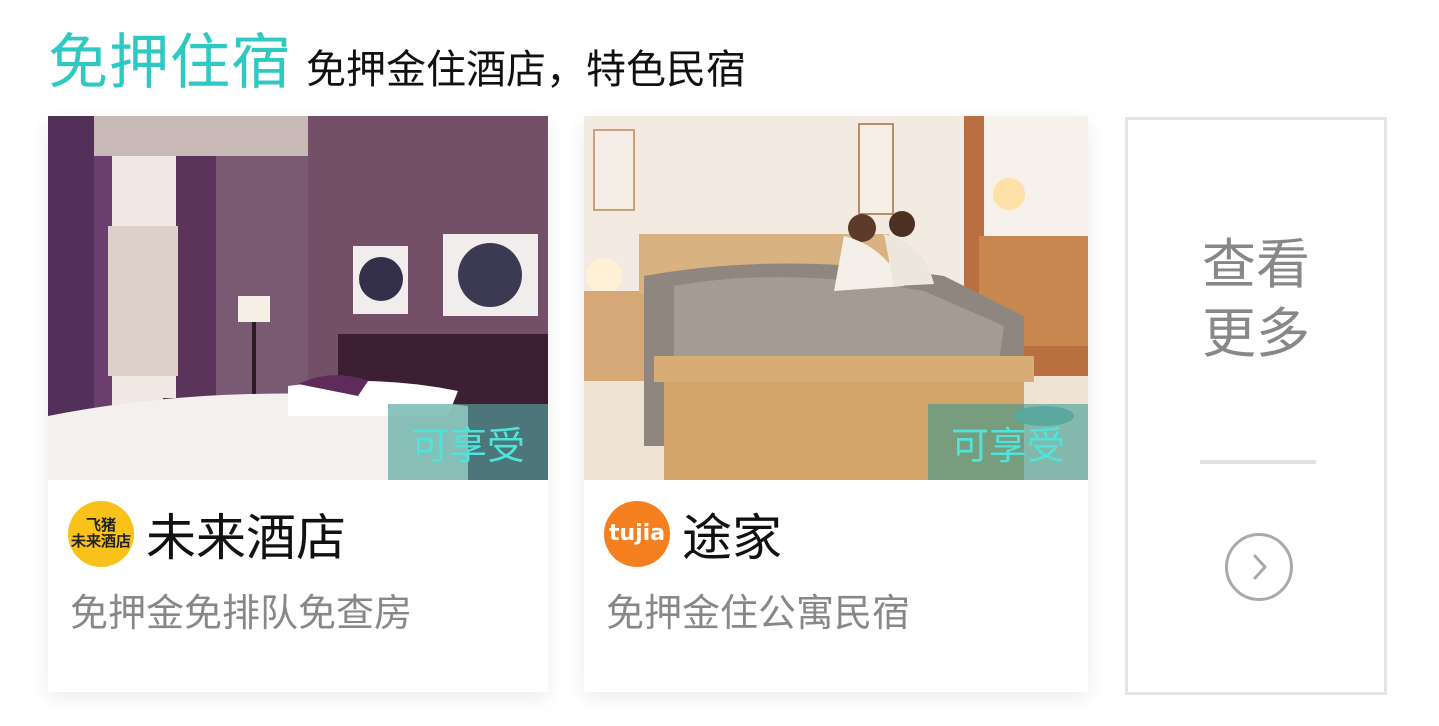 The width and height of the screenshot is (1439, 726). I want to click on brand-name: 途家, so click(732, 538).